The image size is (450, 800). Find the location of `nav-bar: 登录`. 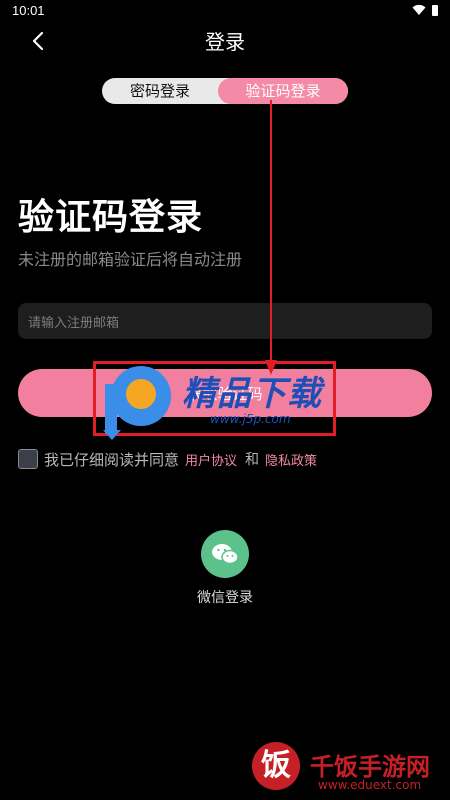

nav-bar: 登录 is located at coordinates (225, 41).